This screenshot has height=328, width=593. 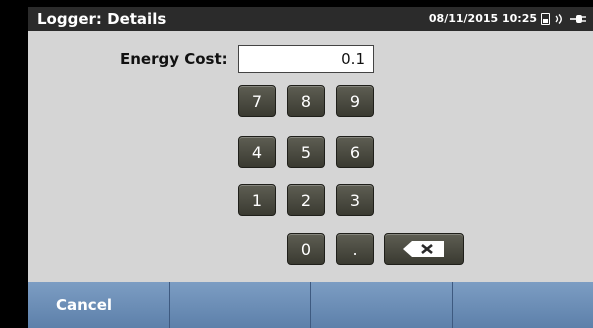 I want to click on status-area: 08/11/2015 10:25, so click(x=508, y=18).